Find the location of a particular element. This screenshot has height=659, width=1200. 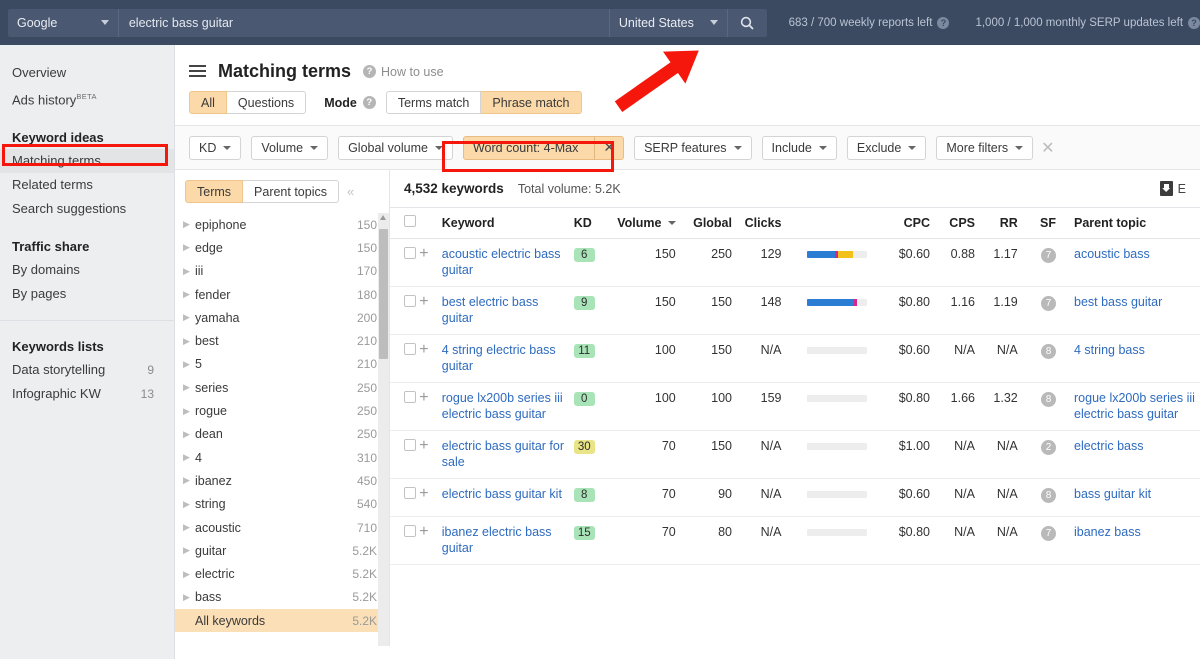

tab-terms: Terms is located at coordinates (214, 191).